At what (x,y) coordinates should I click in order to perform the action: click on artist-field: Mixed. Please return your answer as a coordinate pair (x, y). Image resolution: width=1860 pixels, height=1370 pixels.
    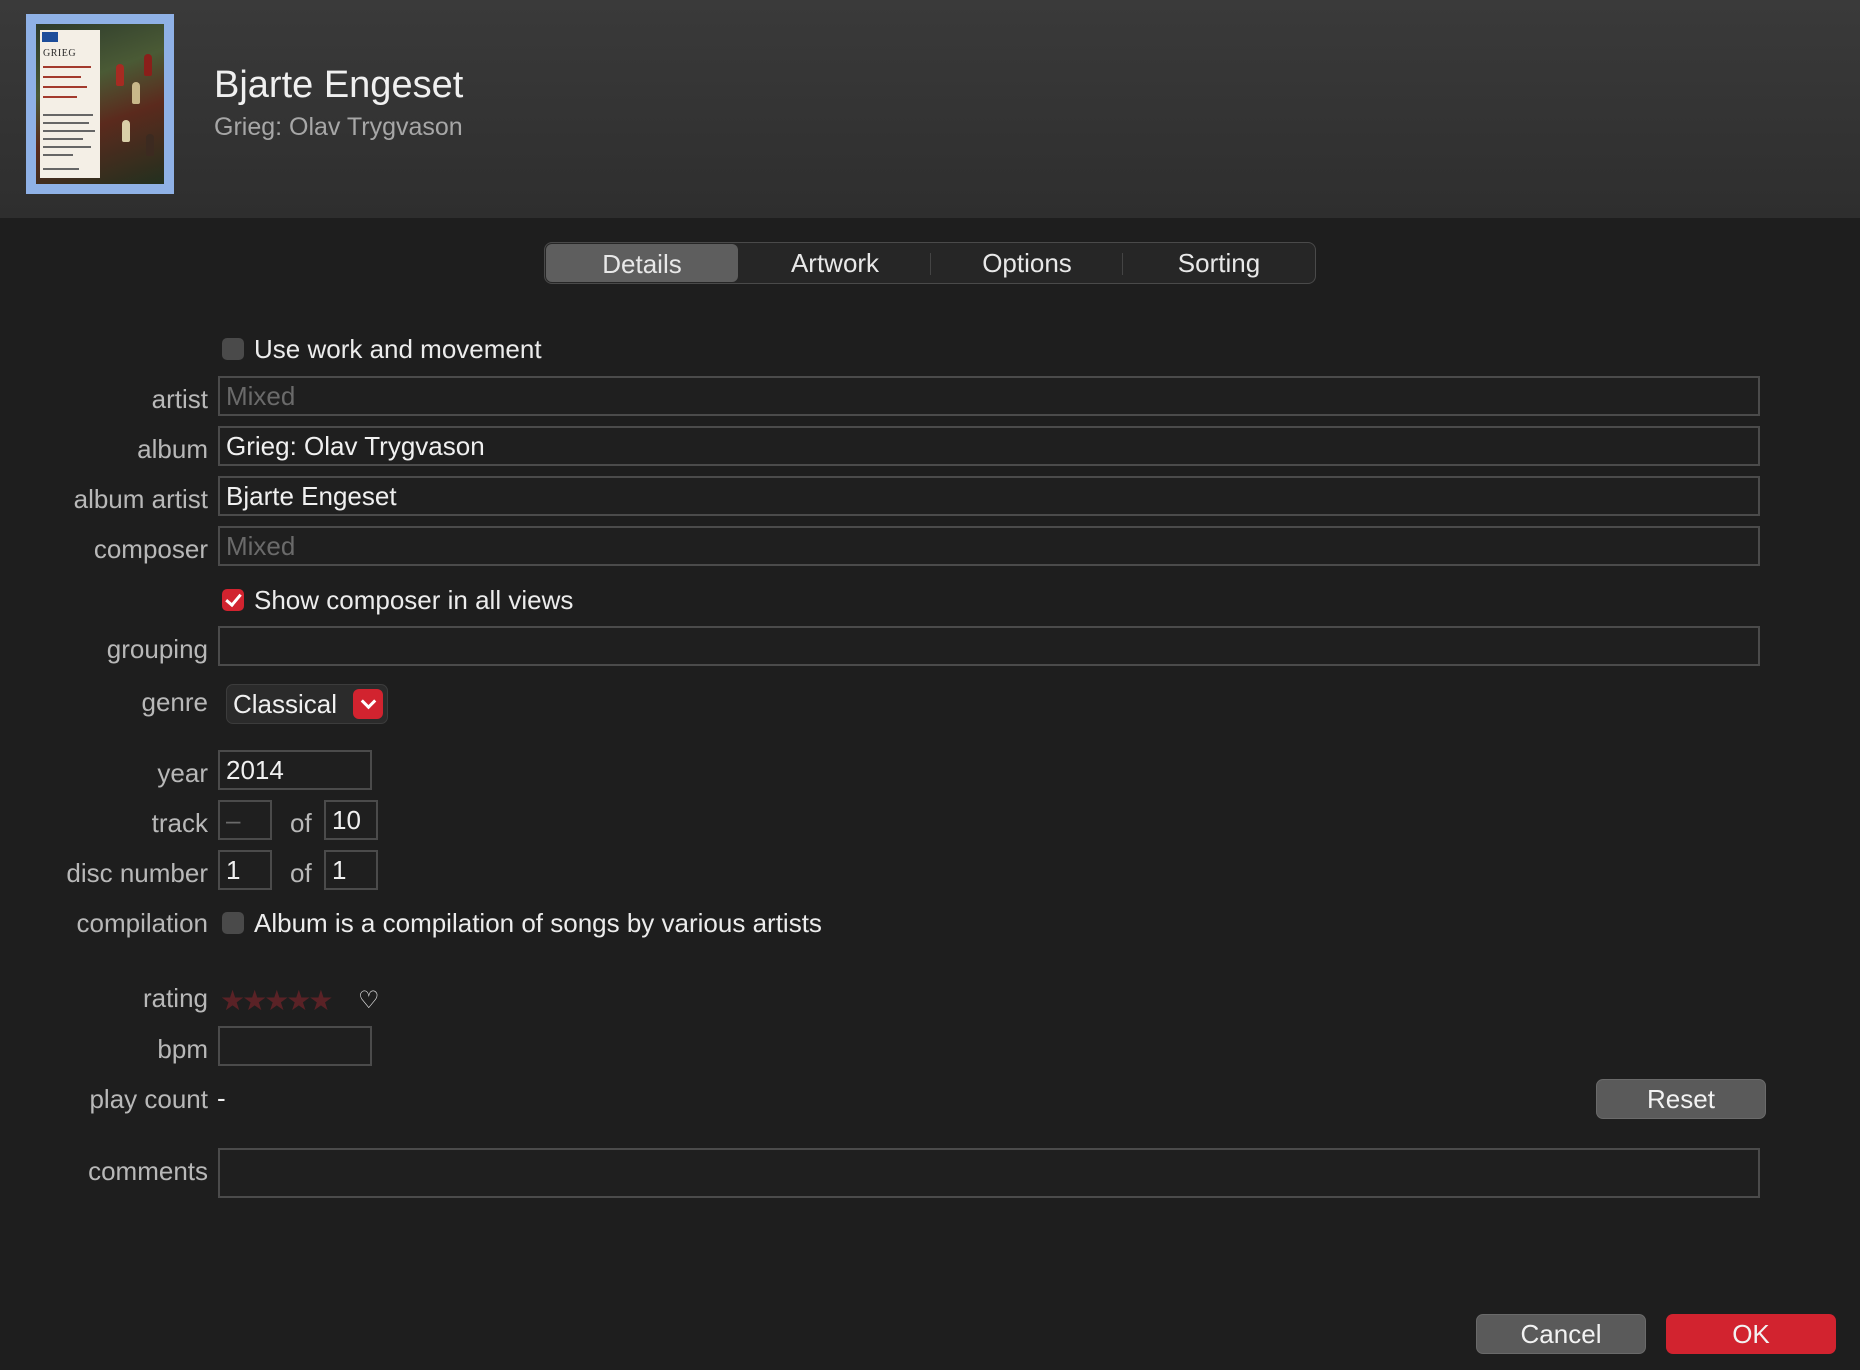
    Looking at the image, I should click on (989, 396).